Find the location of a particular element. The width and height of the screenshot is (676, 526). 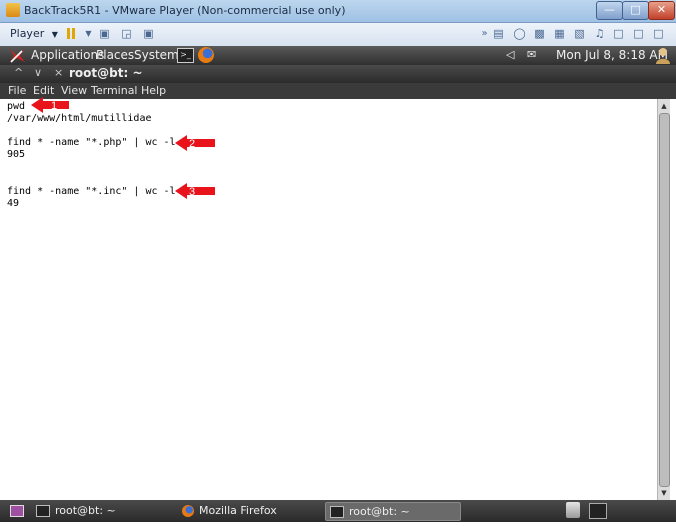

scroll-down-icon: ▼ is located at coordinates (664, 493).